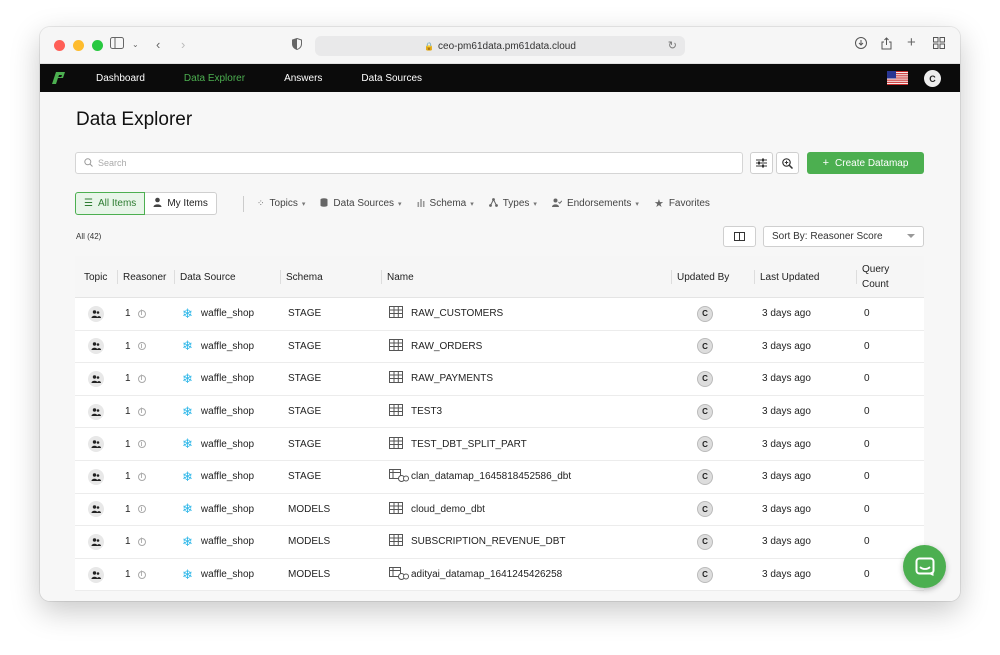 This screenshot has width=1000, height=655. What do you see at coordinates (445, 203) in the screenshot?
I see `schema-filter: Schema ▾` at bounding box center [445, 203].